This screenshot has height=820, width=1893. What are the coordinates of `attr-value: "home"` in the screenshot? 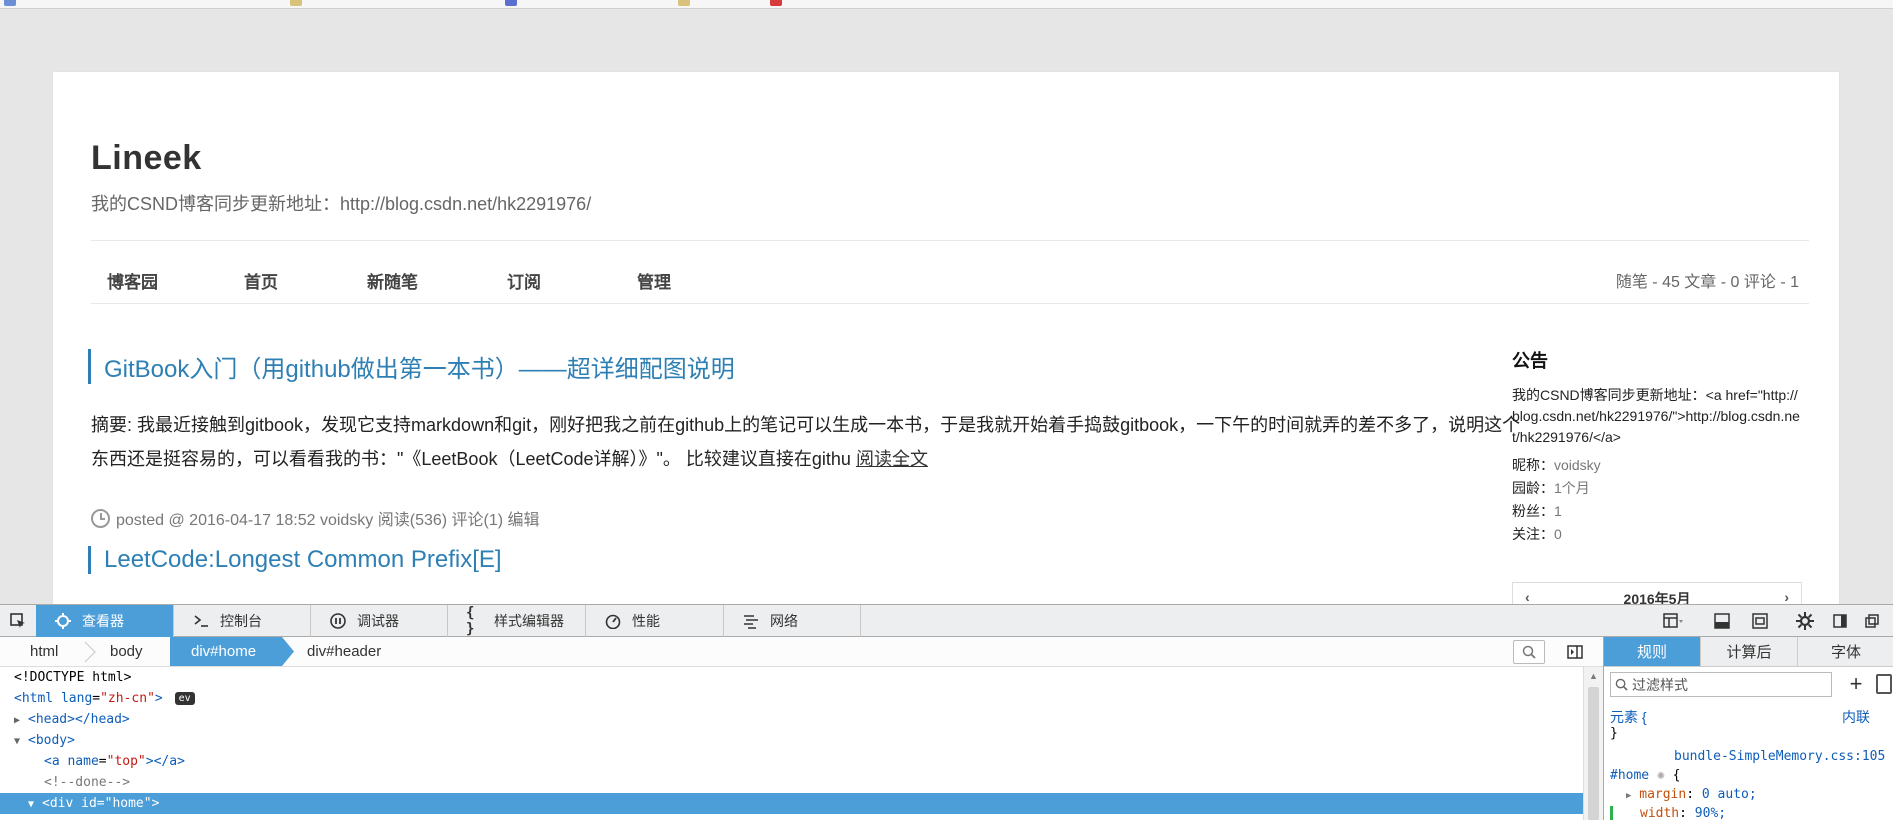 It's located at (128, 803).